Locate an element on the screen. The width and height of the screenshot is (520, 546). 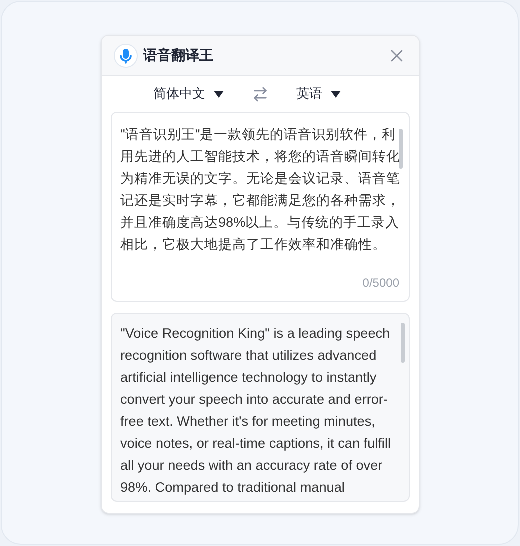
swap-languages-button is located at coordinates (260, 94).